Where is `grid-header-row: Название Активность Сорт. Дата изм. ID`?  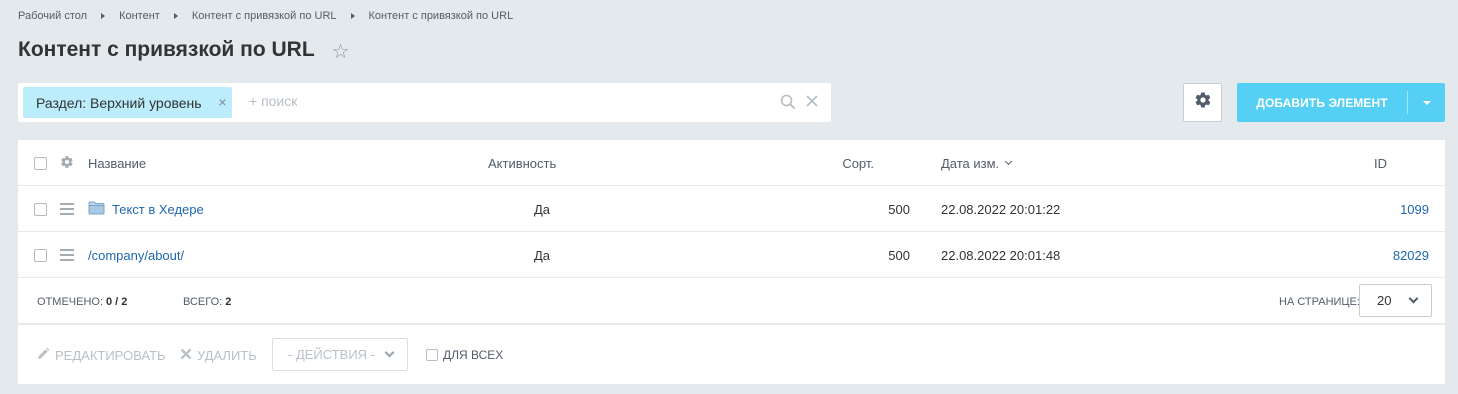 grid-header-row: Название Активность Сорт. Дата изм. ID is located at coordinates (731, 163).